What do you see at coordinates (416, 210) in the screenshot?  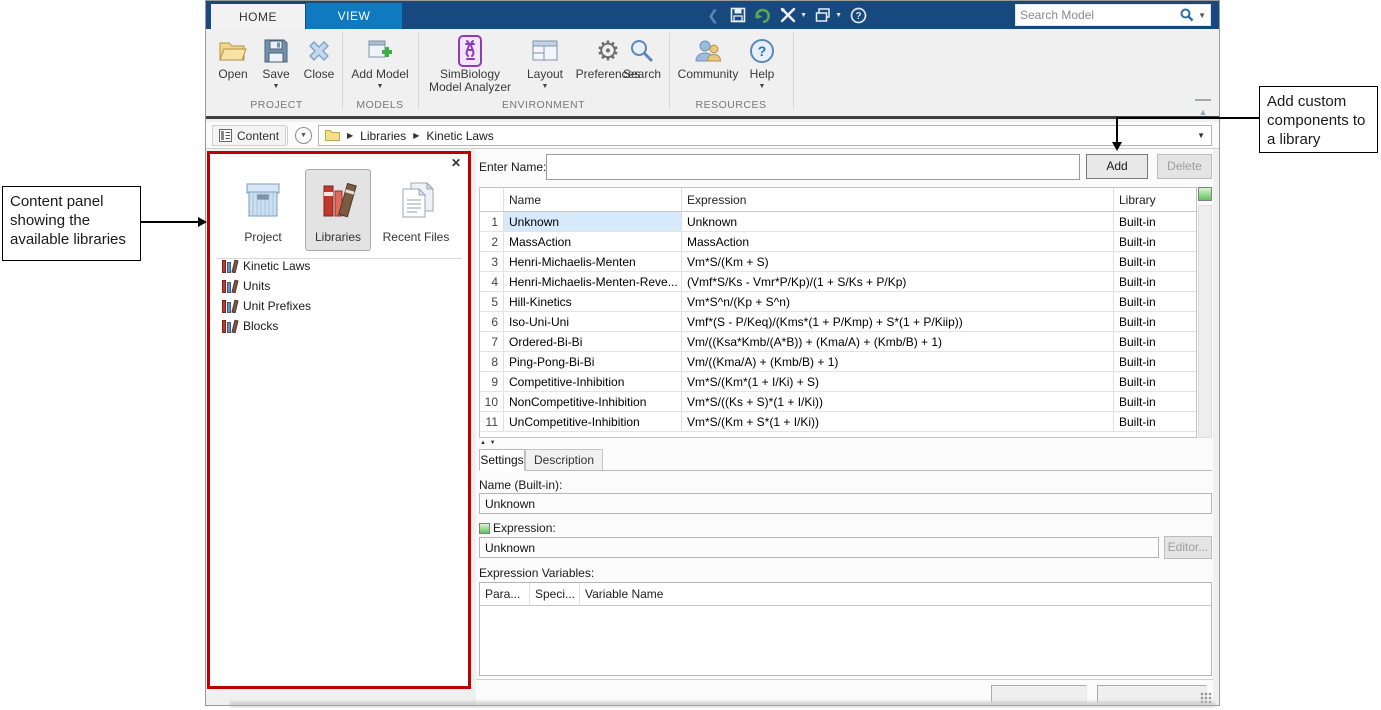 I see `nav-button-recent-files: Recent Files` at bounding box center [416, 210].